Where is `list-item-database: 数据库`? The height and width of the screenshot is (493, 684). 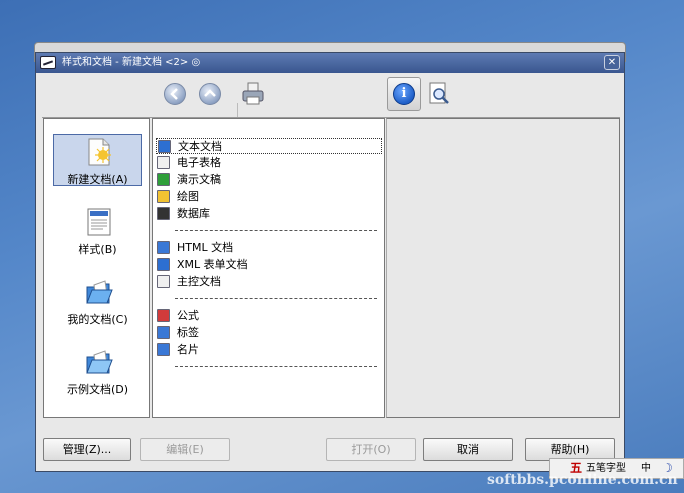 list-item-database: 数据库 is located at coordinates (269, 214).